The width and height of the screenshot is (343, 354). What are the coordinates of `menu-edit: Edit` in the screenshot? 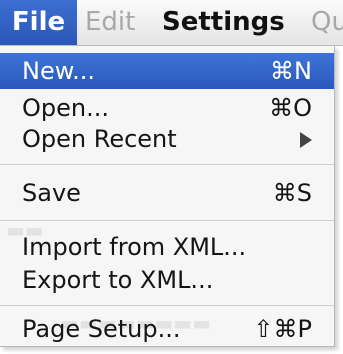 It's located at (110, 22).